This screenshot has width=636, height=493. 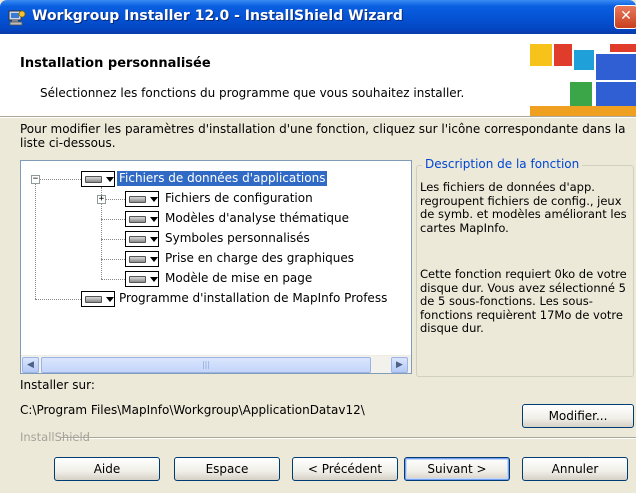 What do you see at coordinates (575, 469) in the screenshot?
I see `cancel-button: Annuler` at bounding box center [575, 469].